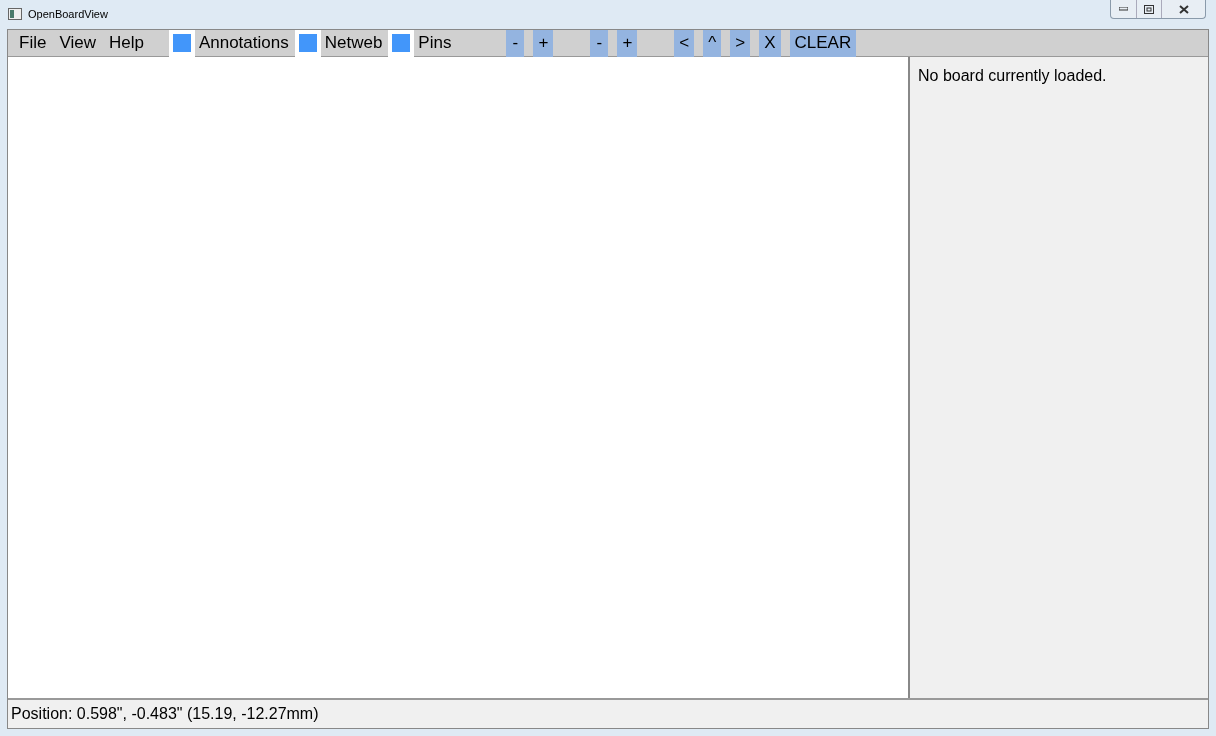  What do you see at coordinates (165, 714) in the screenshot?
I see `status-text: Position: 0.598", -0.483" (15.19, -12.27mm)` at bounding box center [165, 714].